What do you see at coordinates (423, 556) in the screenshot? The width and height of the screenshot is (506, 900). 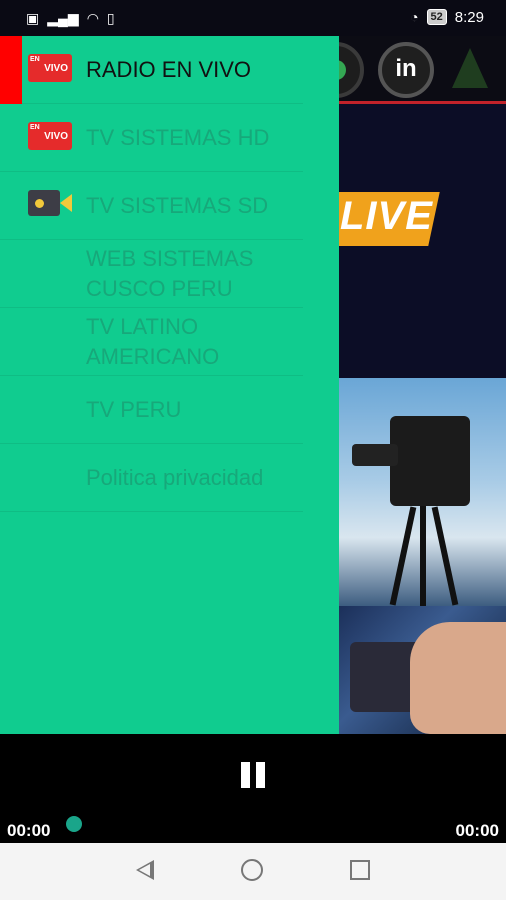 I see `tripod-leg` at bounding box center [423, 556].